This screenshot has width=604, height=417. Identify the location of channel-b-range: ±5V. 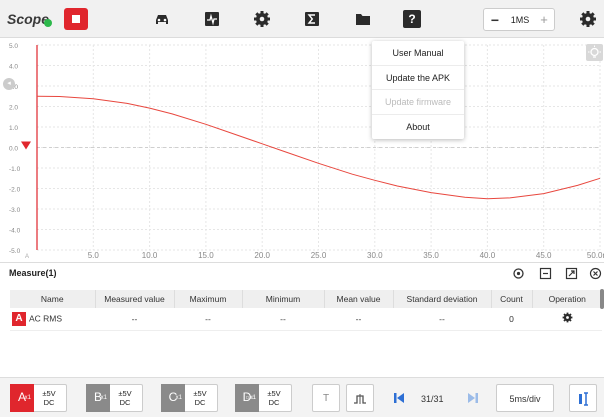
(125, 393).